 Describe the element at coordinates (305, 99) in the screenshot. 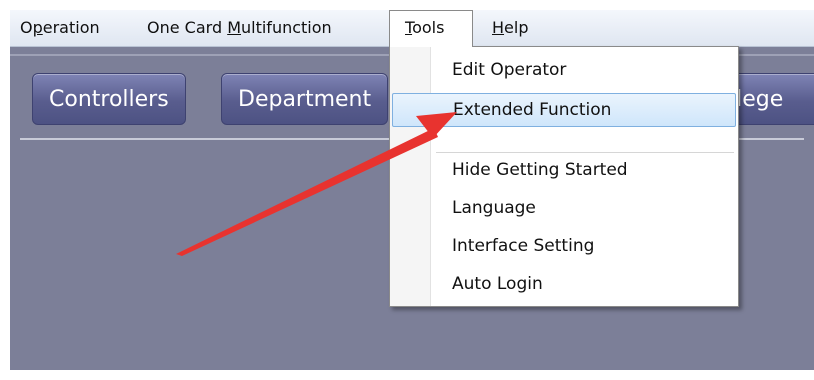

I see `department-button: Department` at that location.